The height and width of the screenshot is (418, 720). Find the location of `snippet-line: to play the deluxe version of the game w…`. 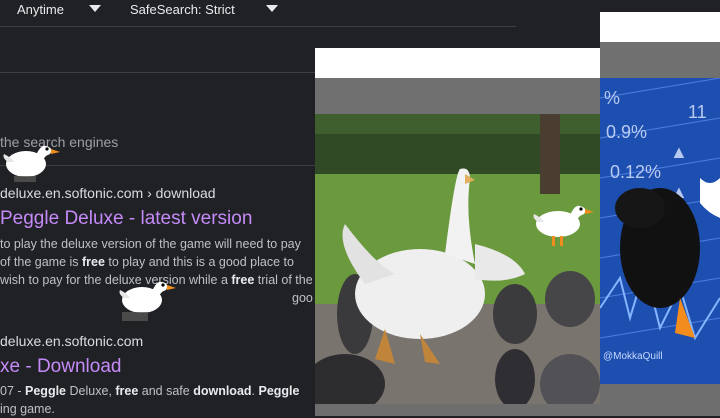

snippet-line: to play the deluxe version of the game w… is located at coordinates (150, 244).